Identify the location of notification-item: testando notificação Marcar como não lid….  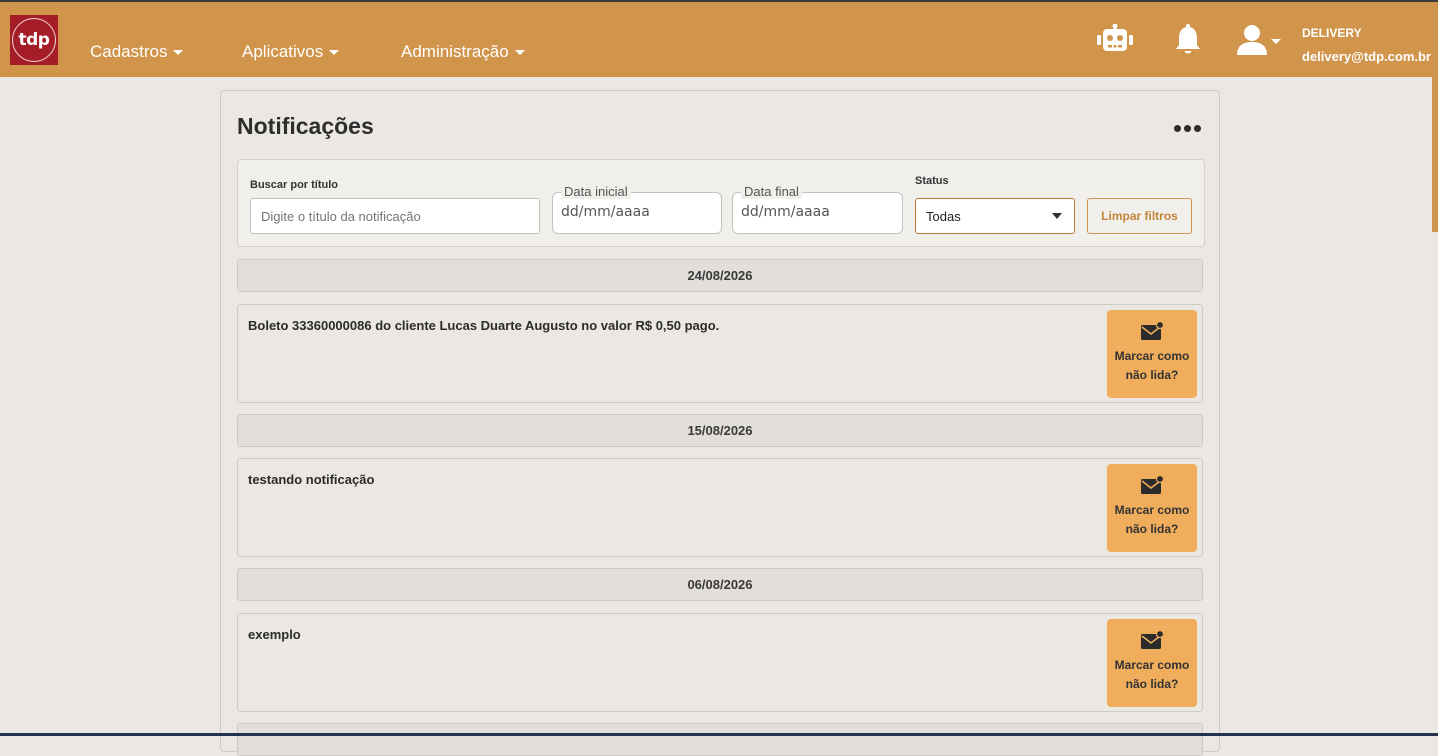
(720, 507).